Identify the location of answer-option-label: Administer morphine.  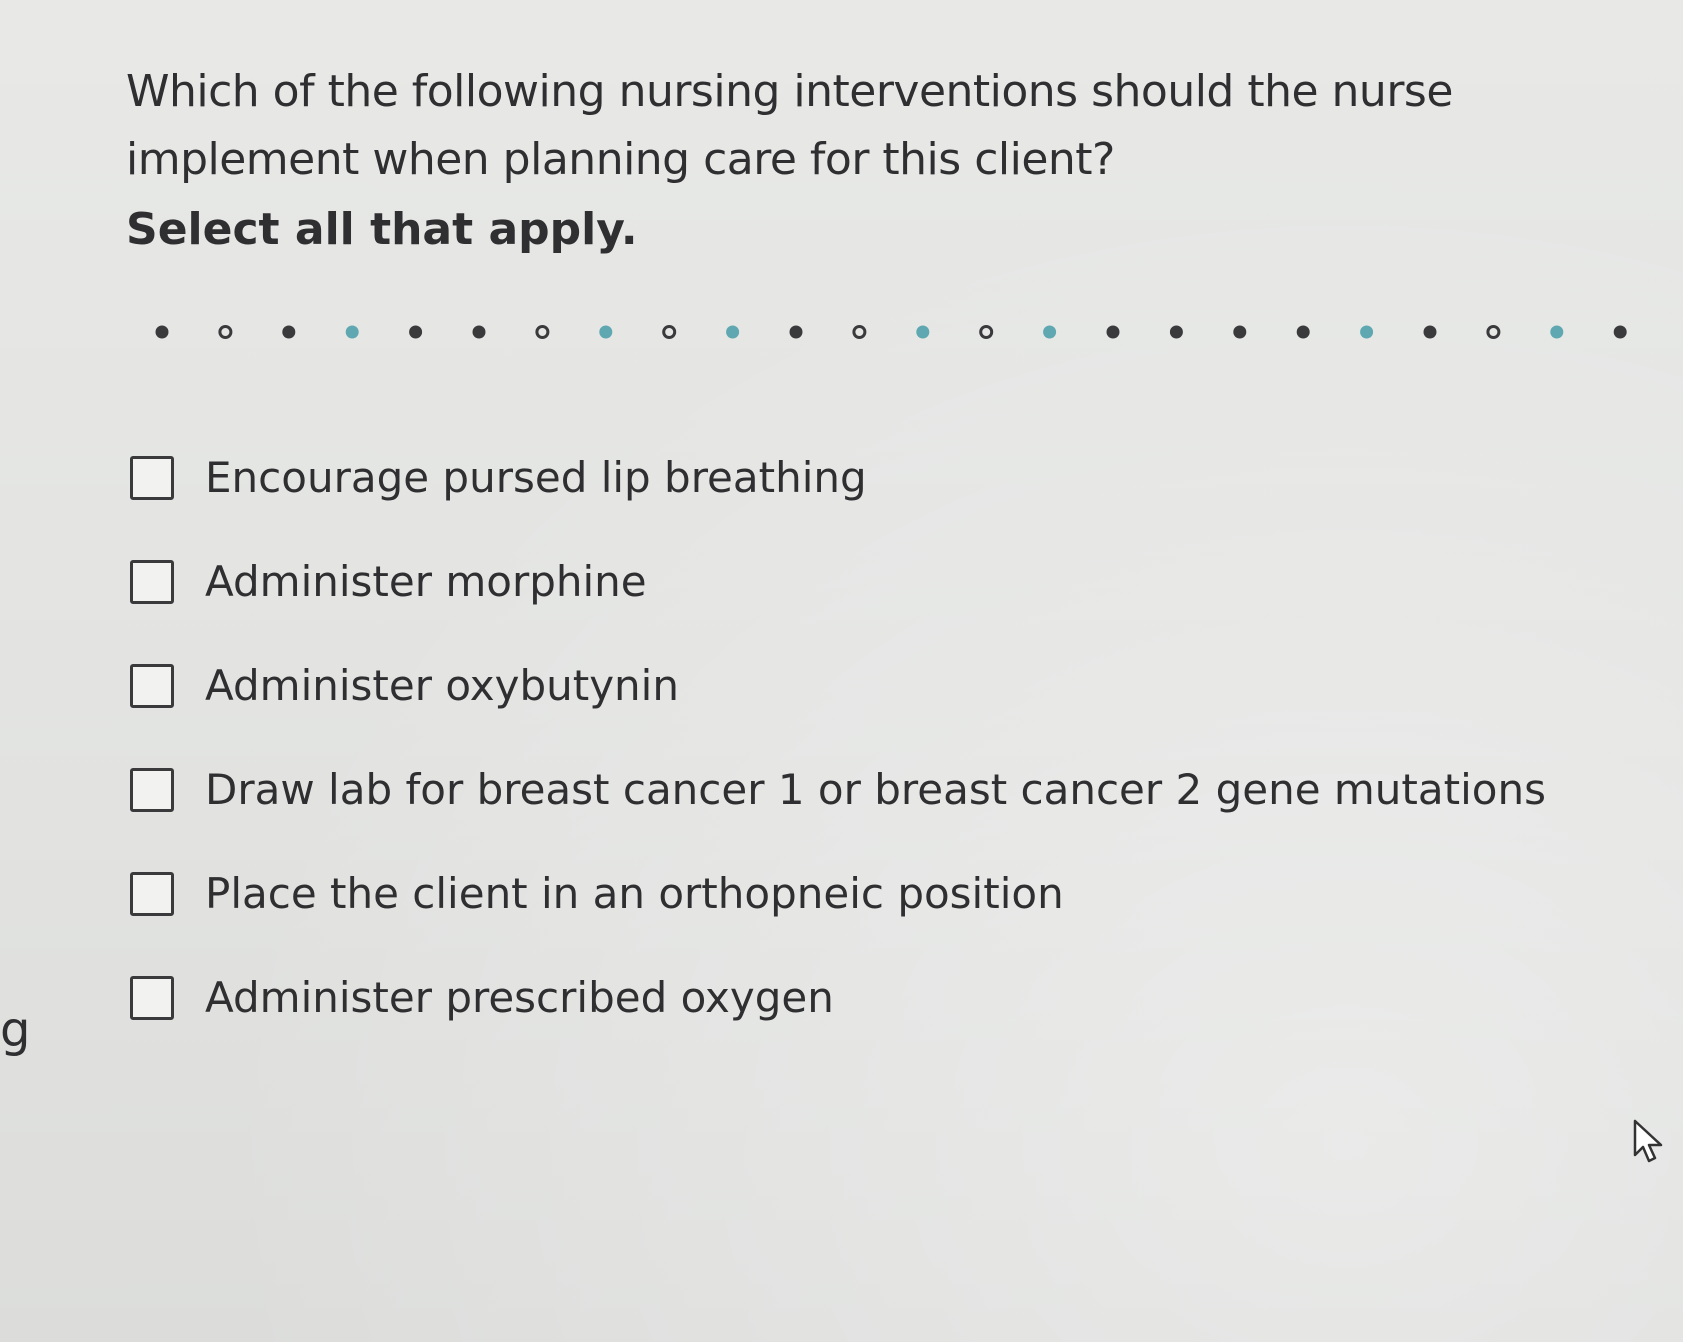
(426, 581).